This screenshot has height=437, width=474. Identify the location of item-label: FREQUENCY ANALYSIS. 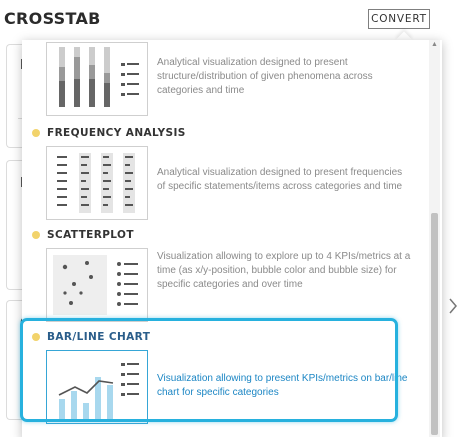
(116, 133).